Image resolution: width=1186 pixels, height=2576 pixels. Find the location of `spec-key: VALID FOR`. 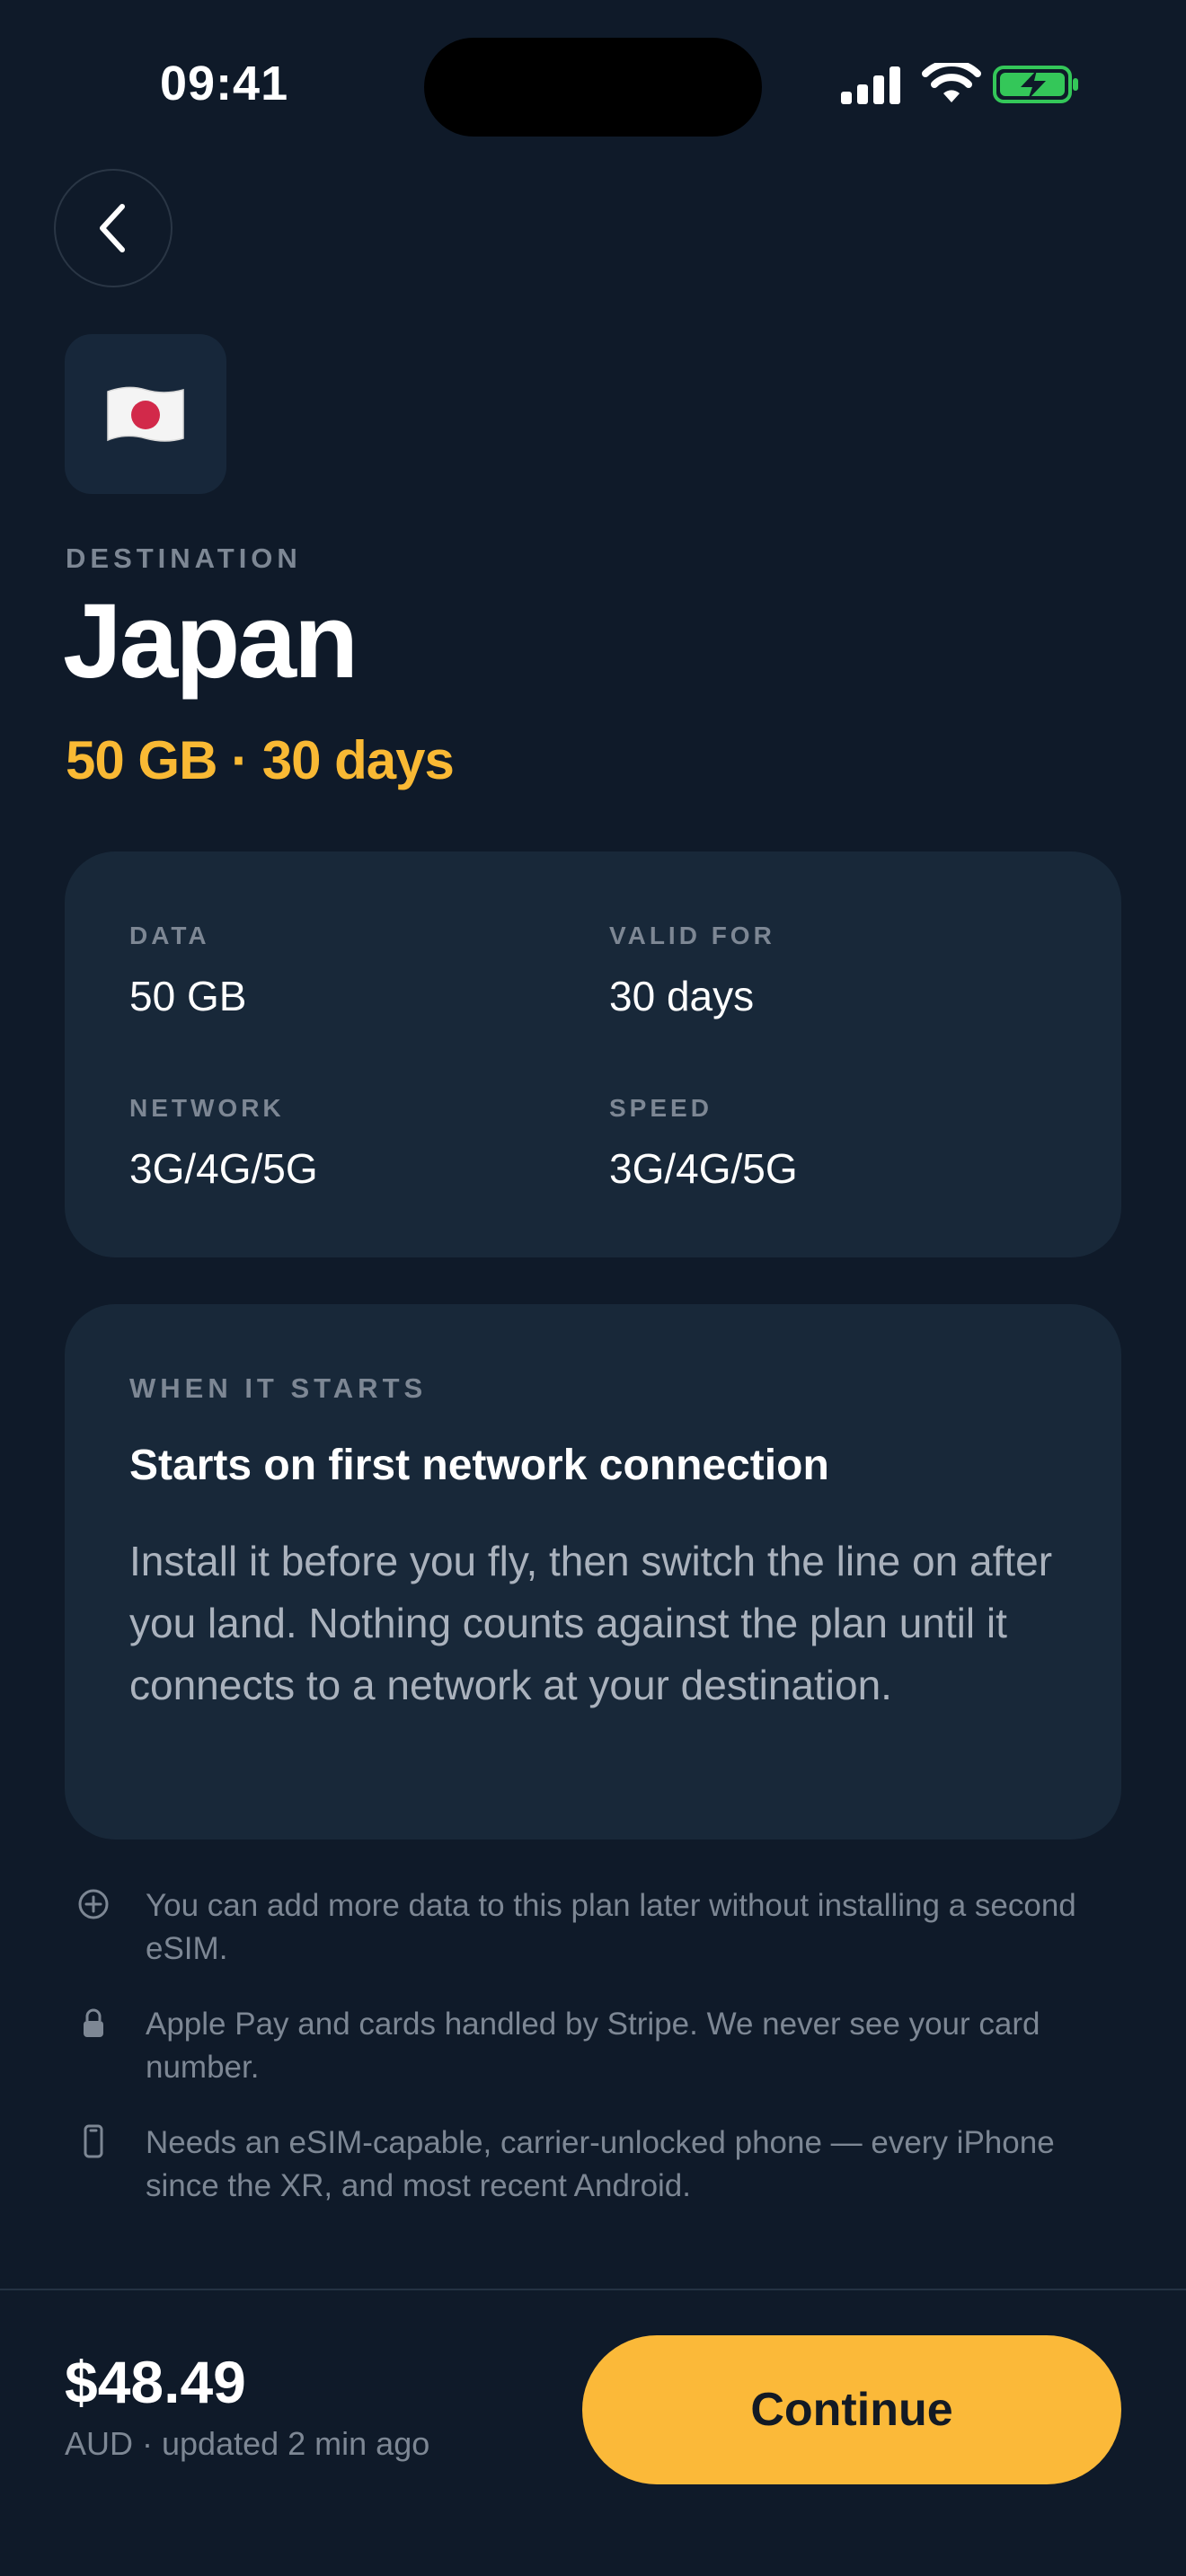

spec-key: VALID FOR is located at coordinates (692, 935).